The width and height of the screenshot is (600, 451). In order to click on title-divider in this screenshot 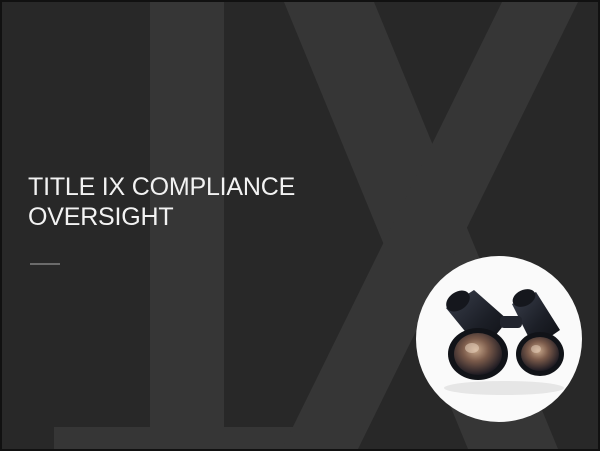, I will do `click(45, 264)`.